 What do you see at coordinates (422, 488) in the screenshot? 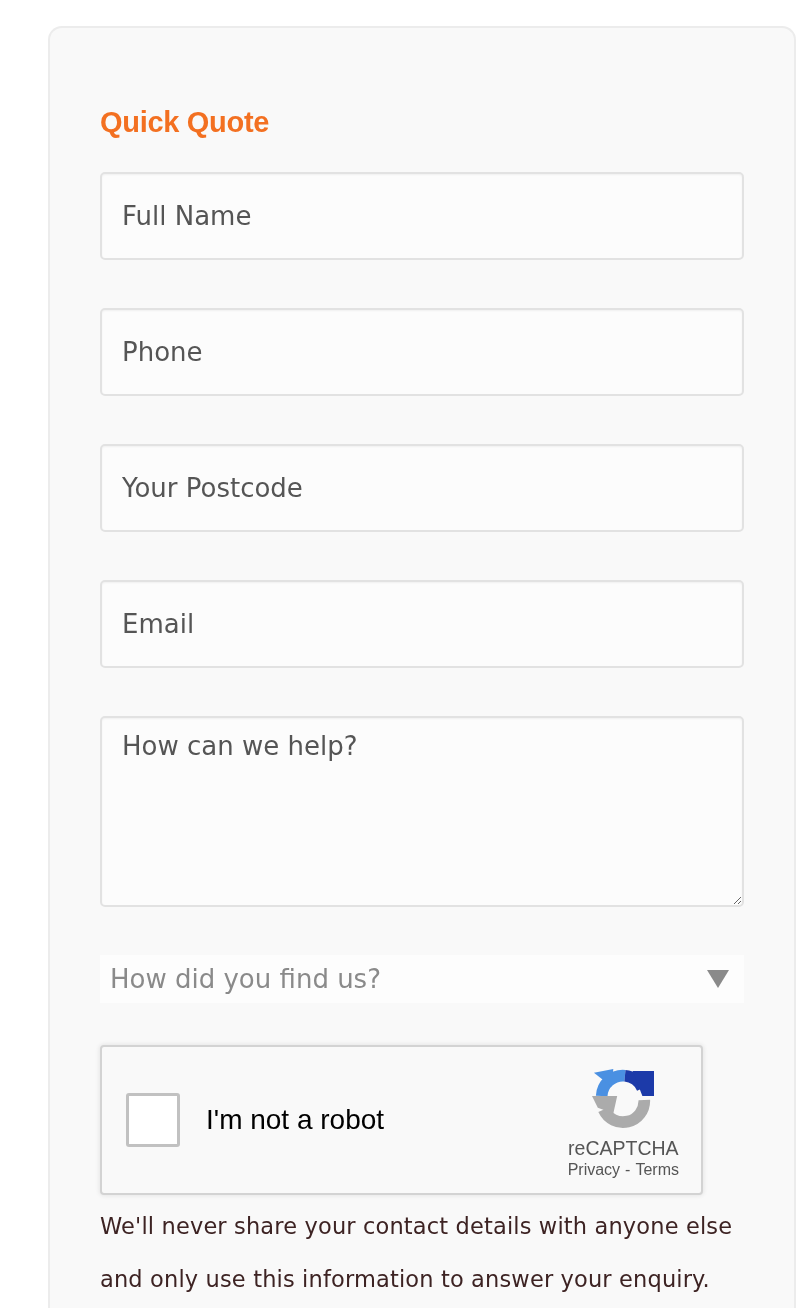
I see `text-field: Your Postcode` at bounding box center [422, 488].